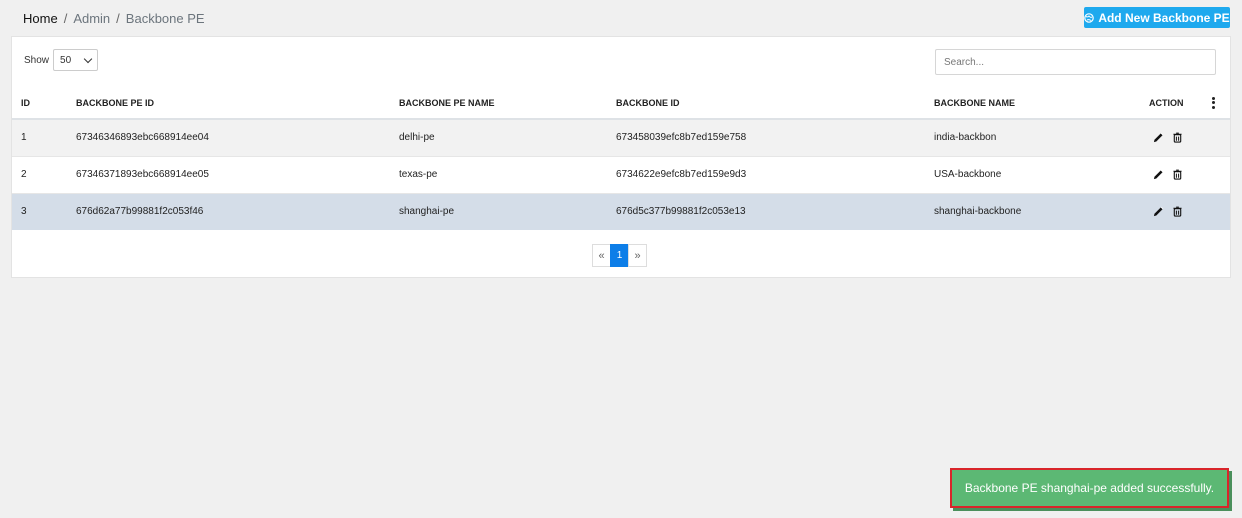 This screenshot has height=518, width=1242. I want to click on cell-backbone-pe-id: 67346346893ebc668914ee04, so click(237, 137).